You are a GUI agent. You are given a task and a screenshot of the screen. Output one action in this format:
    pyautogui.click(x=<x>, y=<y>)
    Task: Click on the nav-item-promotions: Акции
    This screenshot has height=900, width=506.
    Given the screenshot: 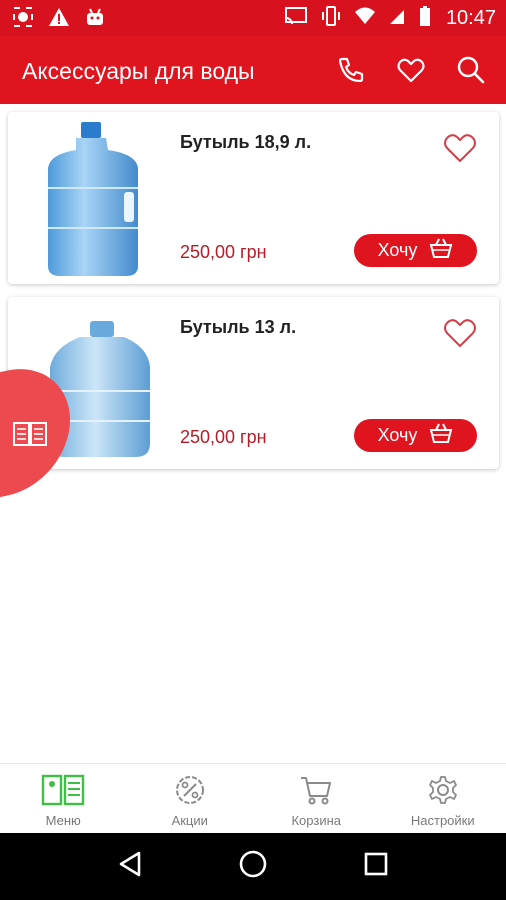 What is the action you would take?
    pyautogui.click(x=190, y=798)
    